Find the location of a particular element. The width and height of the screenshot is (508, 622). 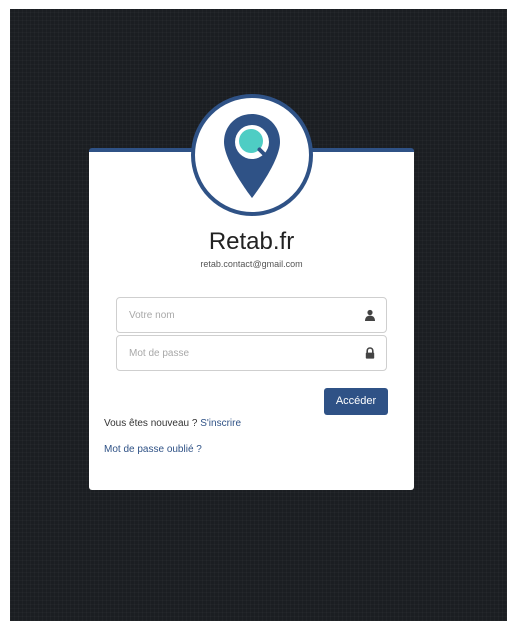

app-title: Retab.fr is located at coordinates (251, 241).